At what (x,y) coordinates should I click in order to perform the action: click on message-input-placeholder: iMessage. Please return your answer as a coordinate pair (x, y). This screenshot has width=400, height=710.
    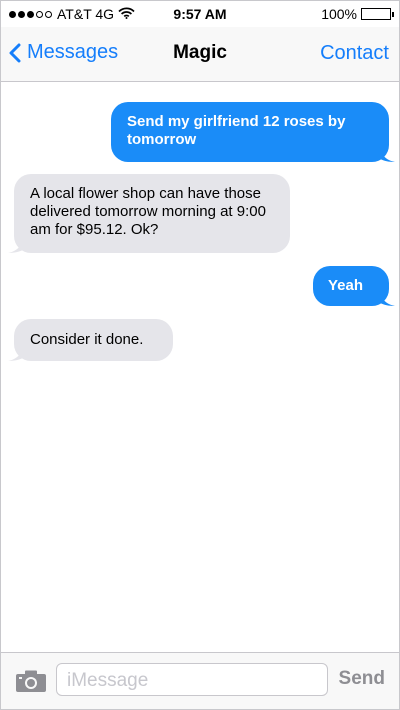
    Looking at the image, I should click on (108, 680).